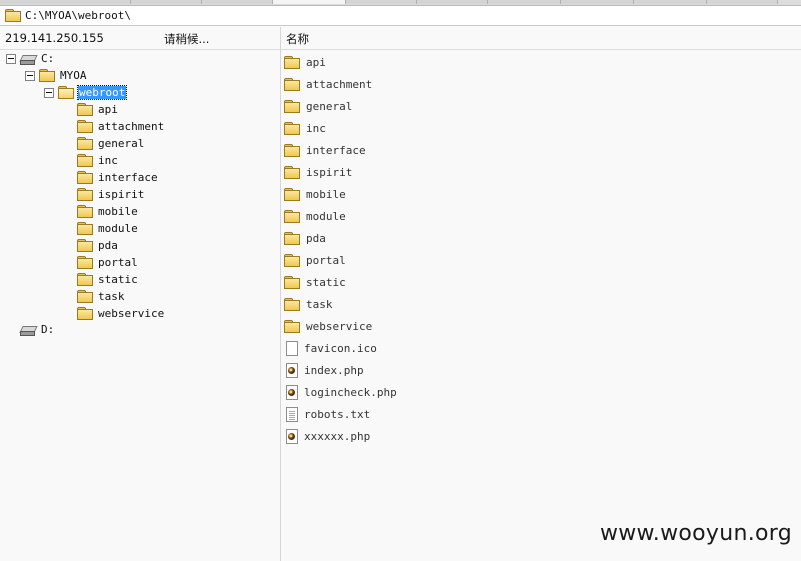 The image size is (801, 561). I want to click on file-name: favicon.ico, so click(340, 348).